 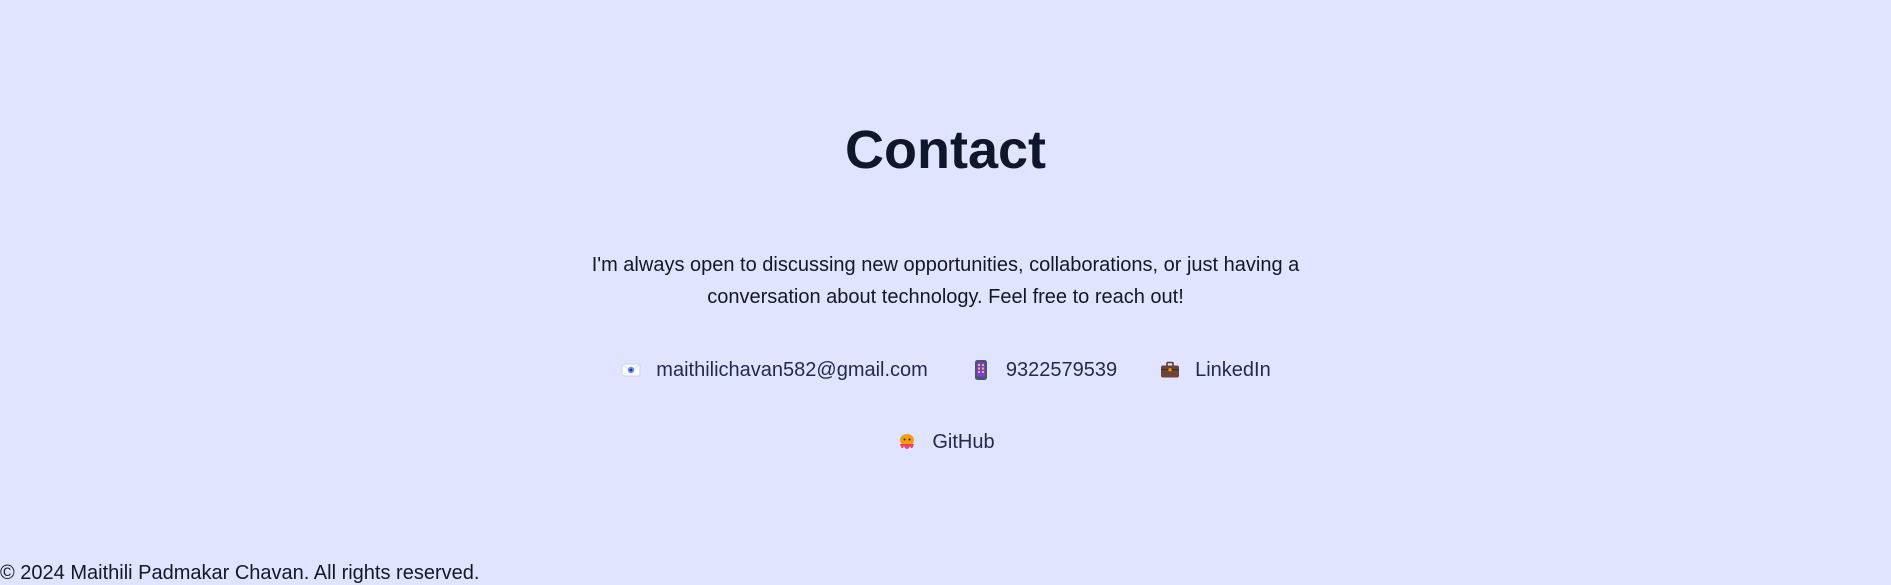 I want to click on phone-link: 9322579539, so click(x=1043, y=370).